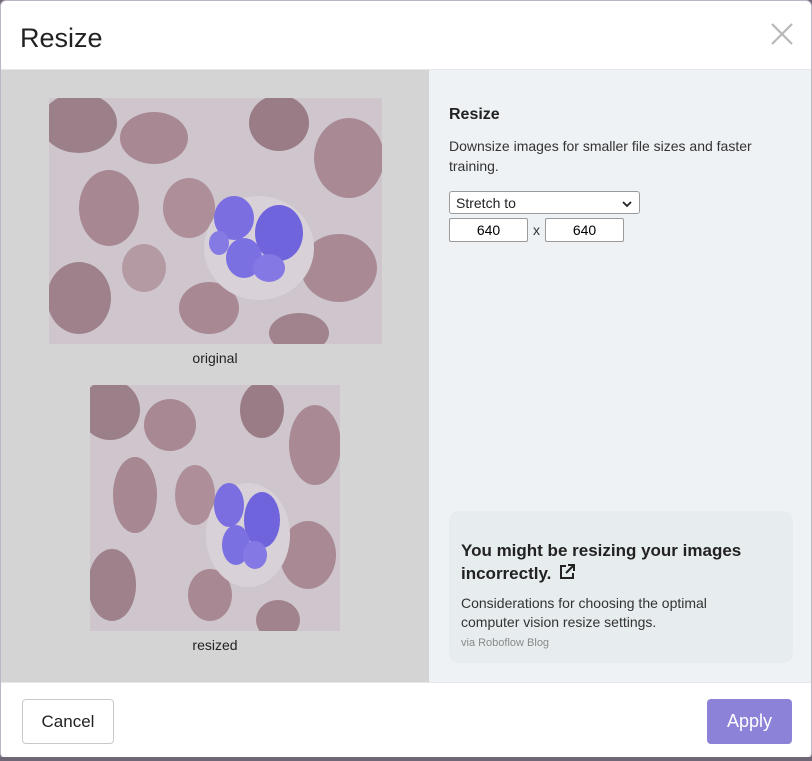 The image size is (812, 761). I want to click on cancel-button: Cancel, so click(68, 721).